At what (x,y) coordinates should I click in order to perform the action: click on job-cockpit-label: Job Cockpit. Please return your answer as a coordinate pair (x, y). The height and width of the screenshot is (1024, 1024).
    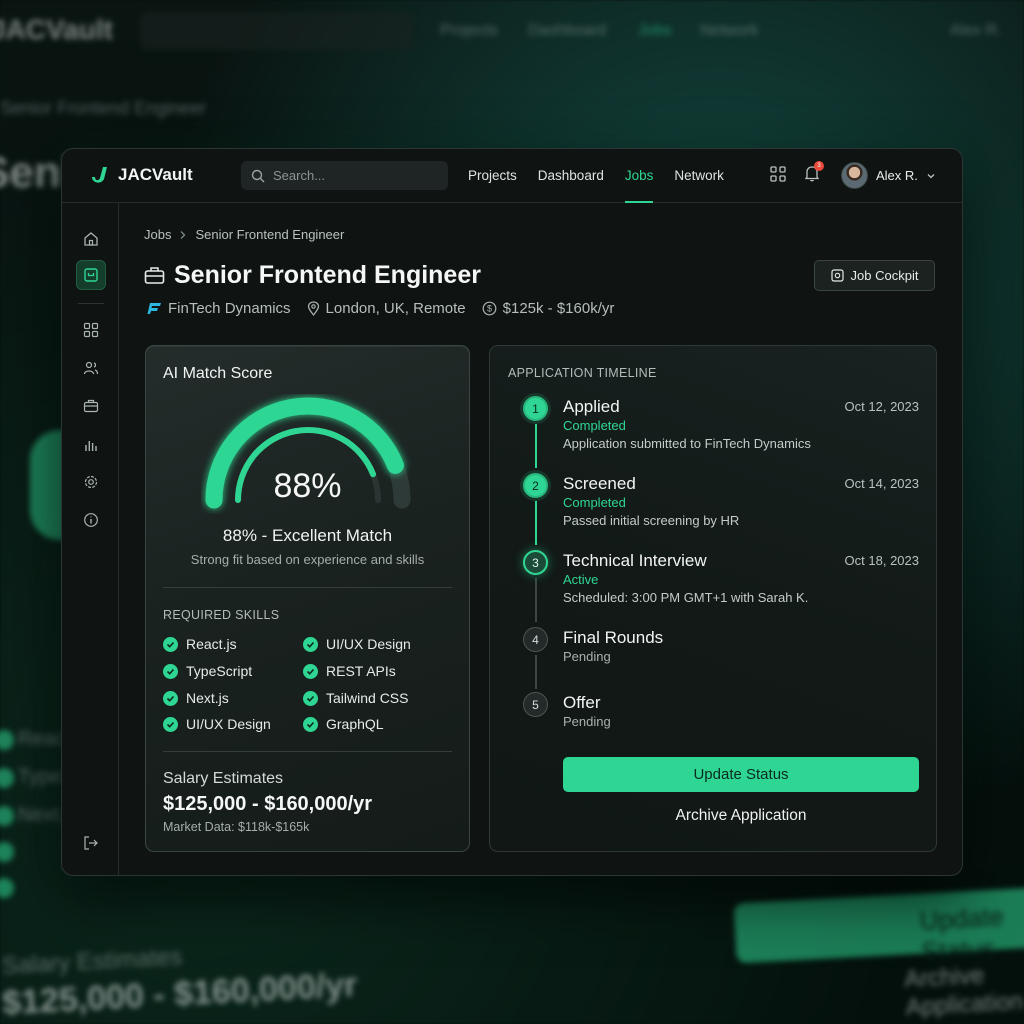
    Looking at the image, I should click on (884, 275).